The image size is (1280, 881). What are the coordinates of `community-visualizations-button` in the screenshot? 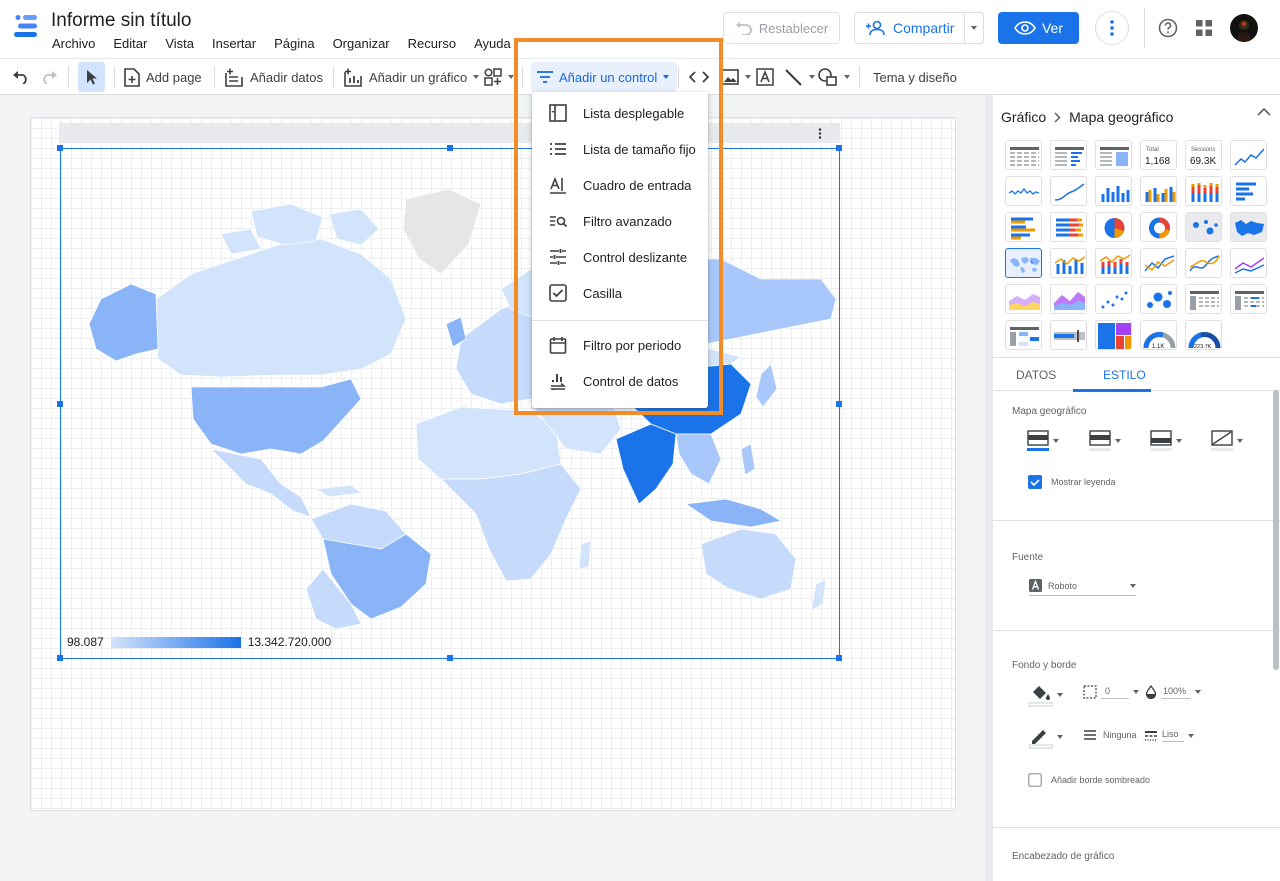 It's located at (499, 77).